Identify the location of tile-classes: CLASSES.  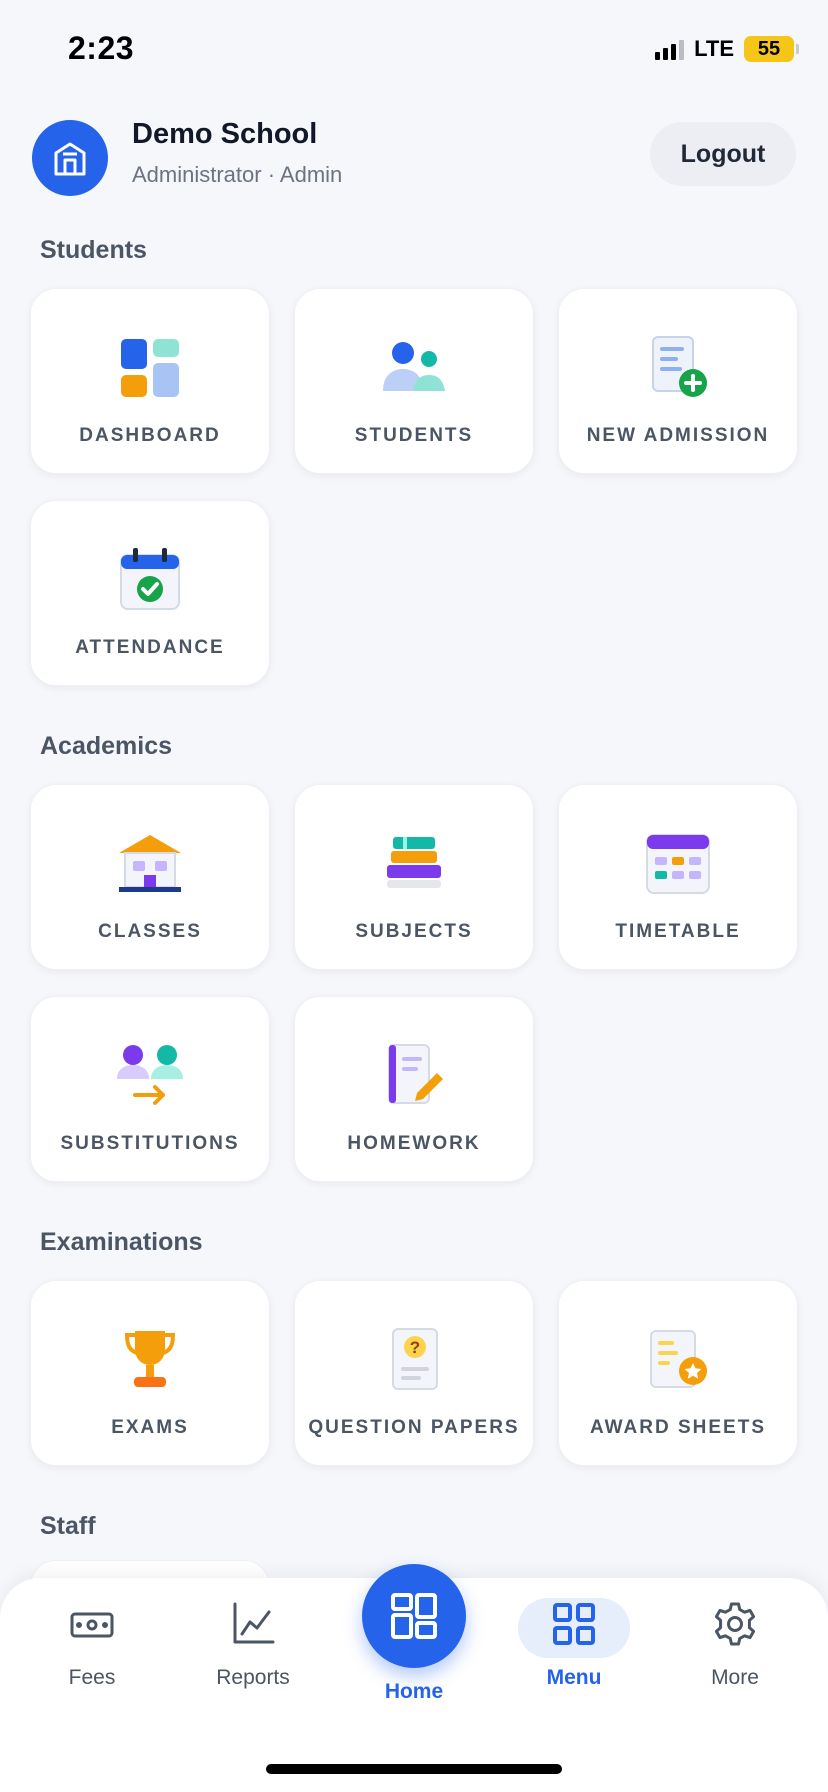
(150, 877).